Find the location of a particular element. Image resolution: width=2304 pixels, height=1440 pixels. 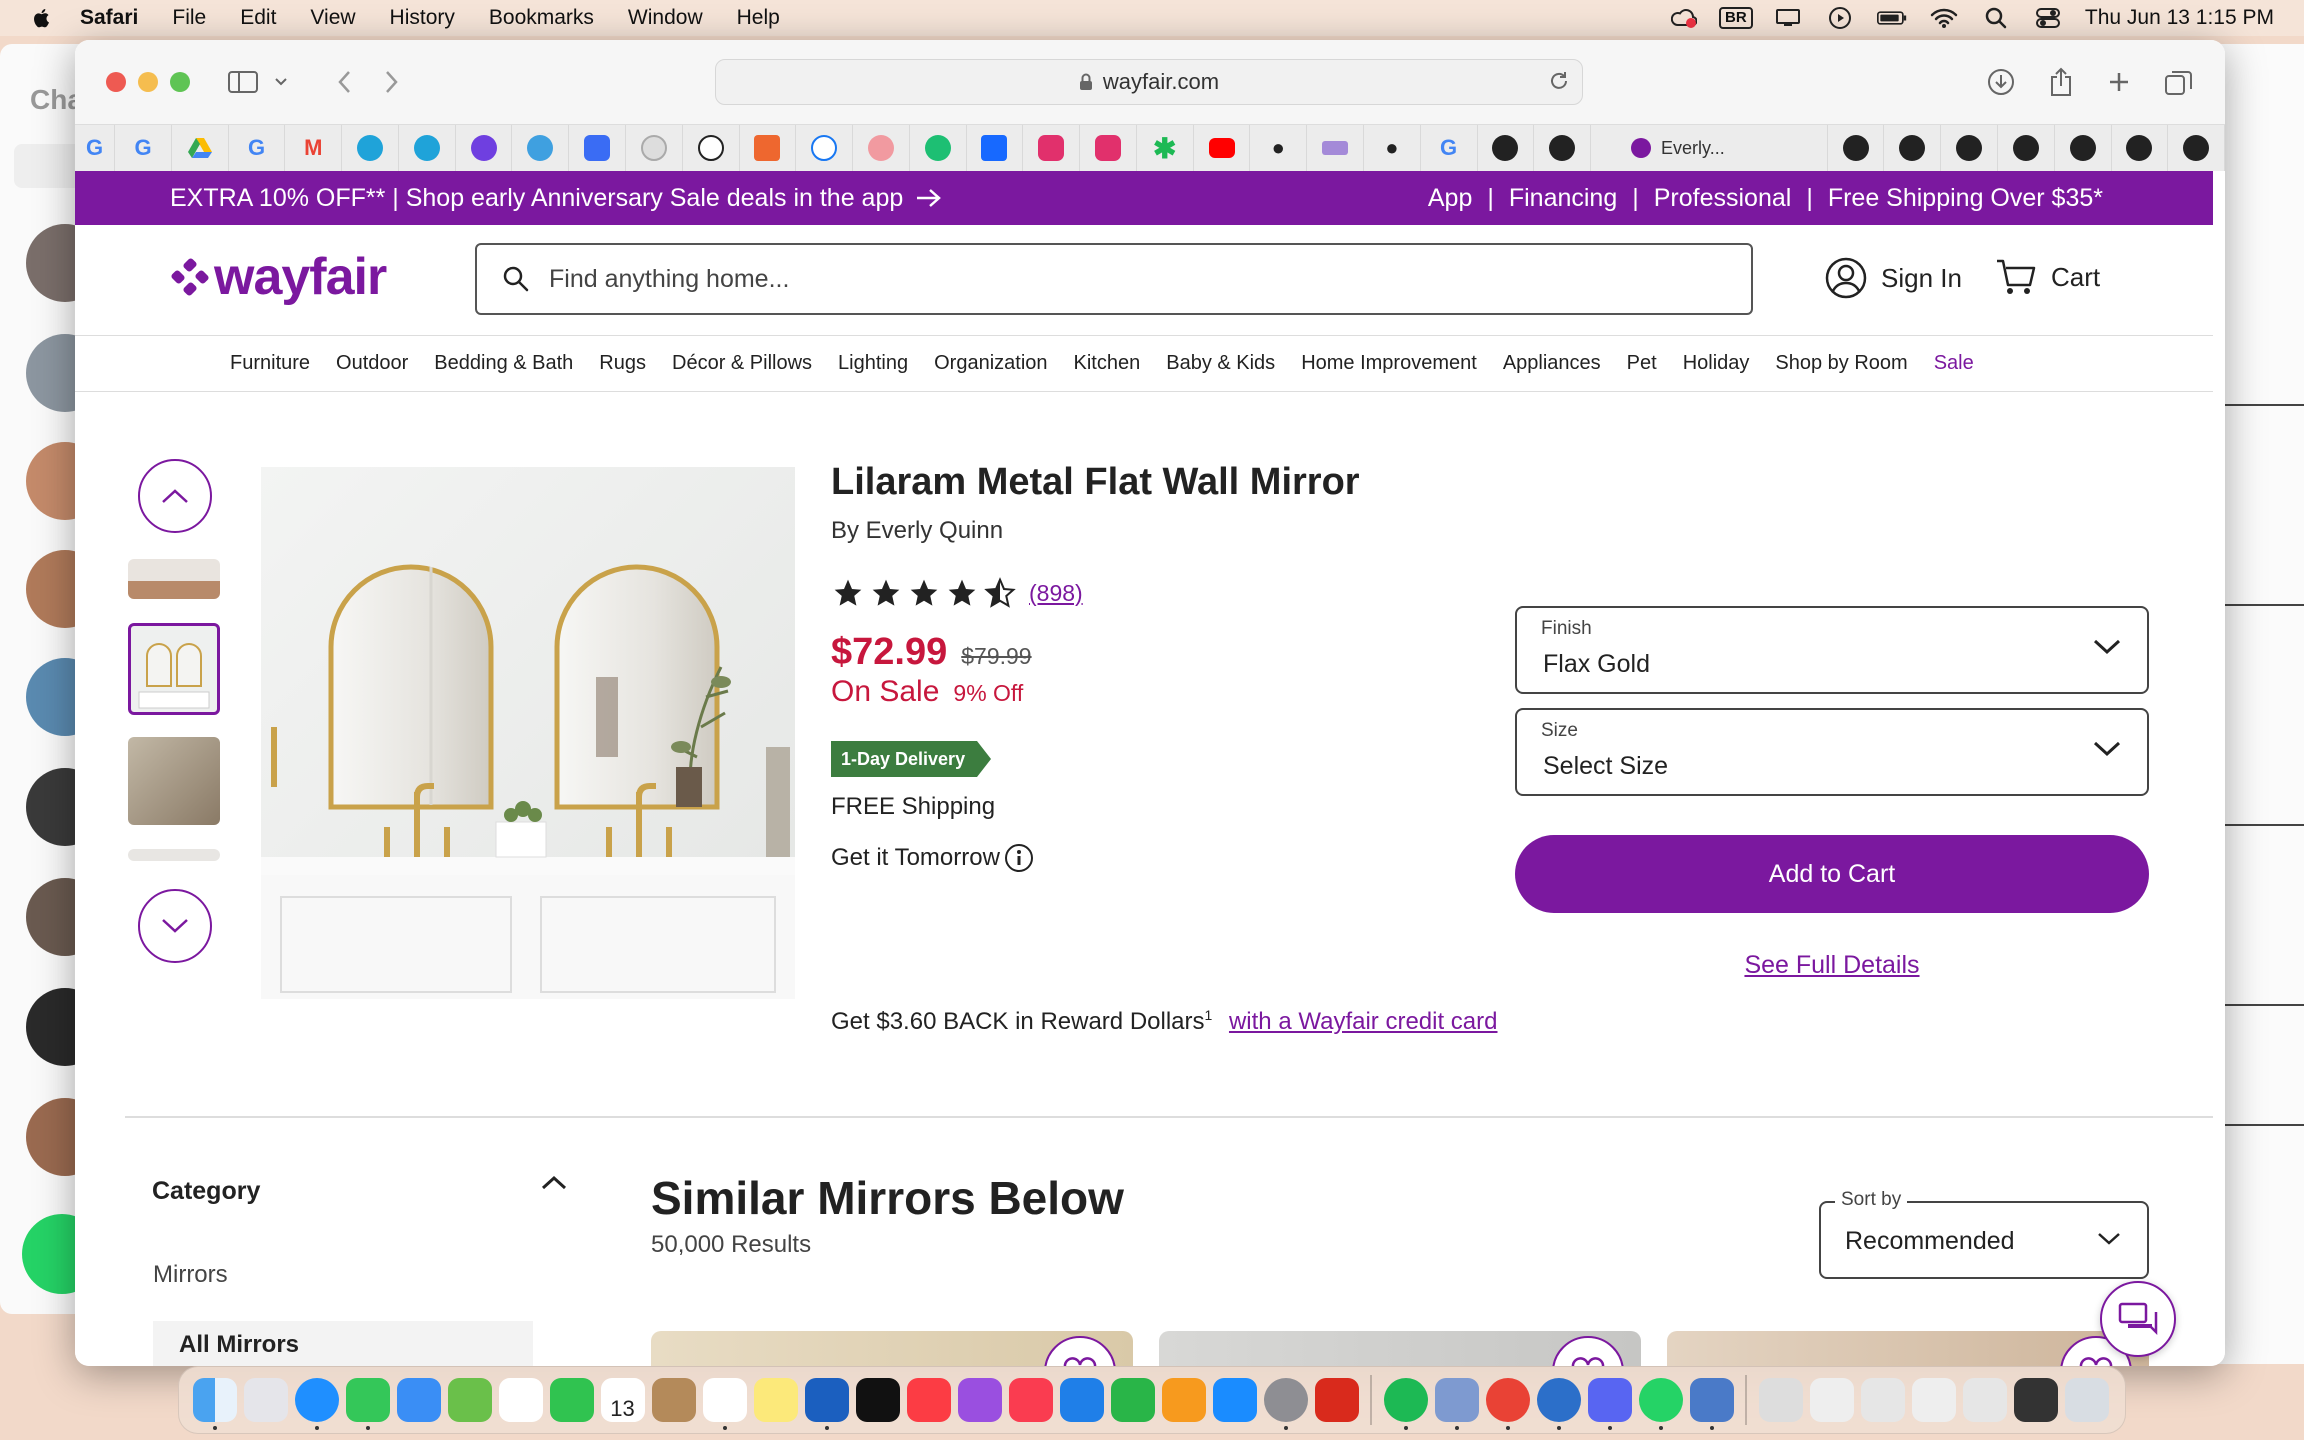

messenger-icon is located at coordinates (598, 148).